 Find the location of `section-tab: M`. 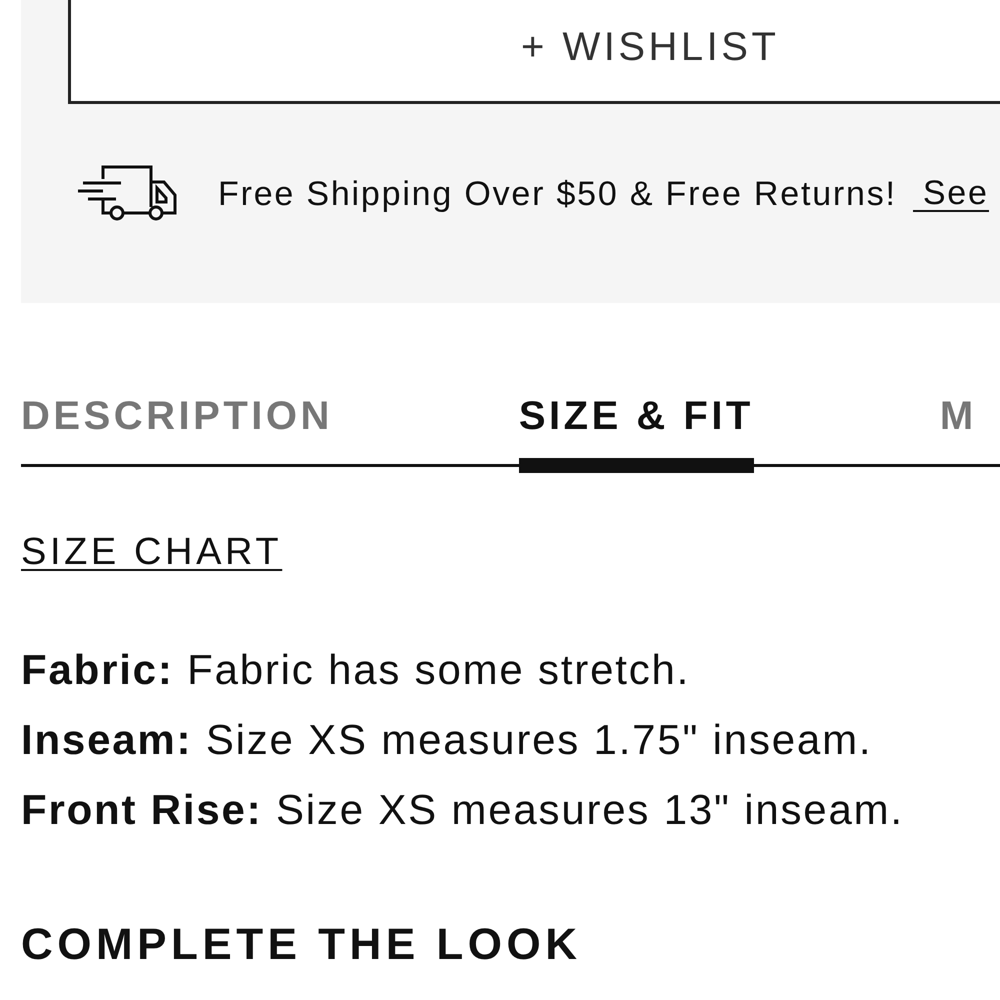

section-tab: M is located at coordinates (958, 434).